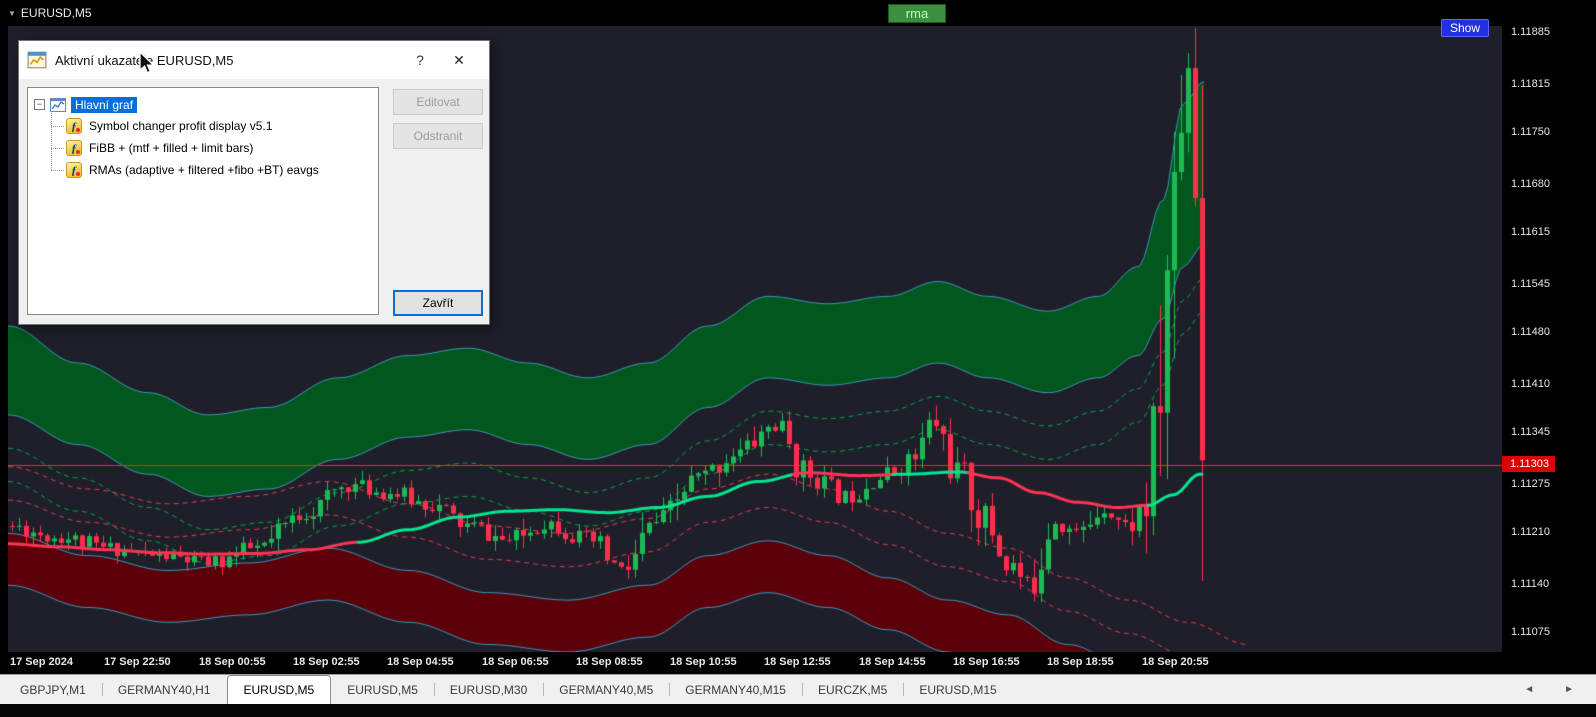  Describe the element at coordinates (181, 126) in the screenshot. I see `indicator-label: Symbol changer profit display v5.1` at that location.